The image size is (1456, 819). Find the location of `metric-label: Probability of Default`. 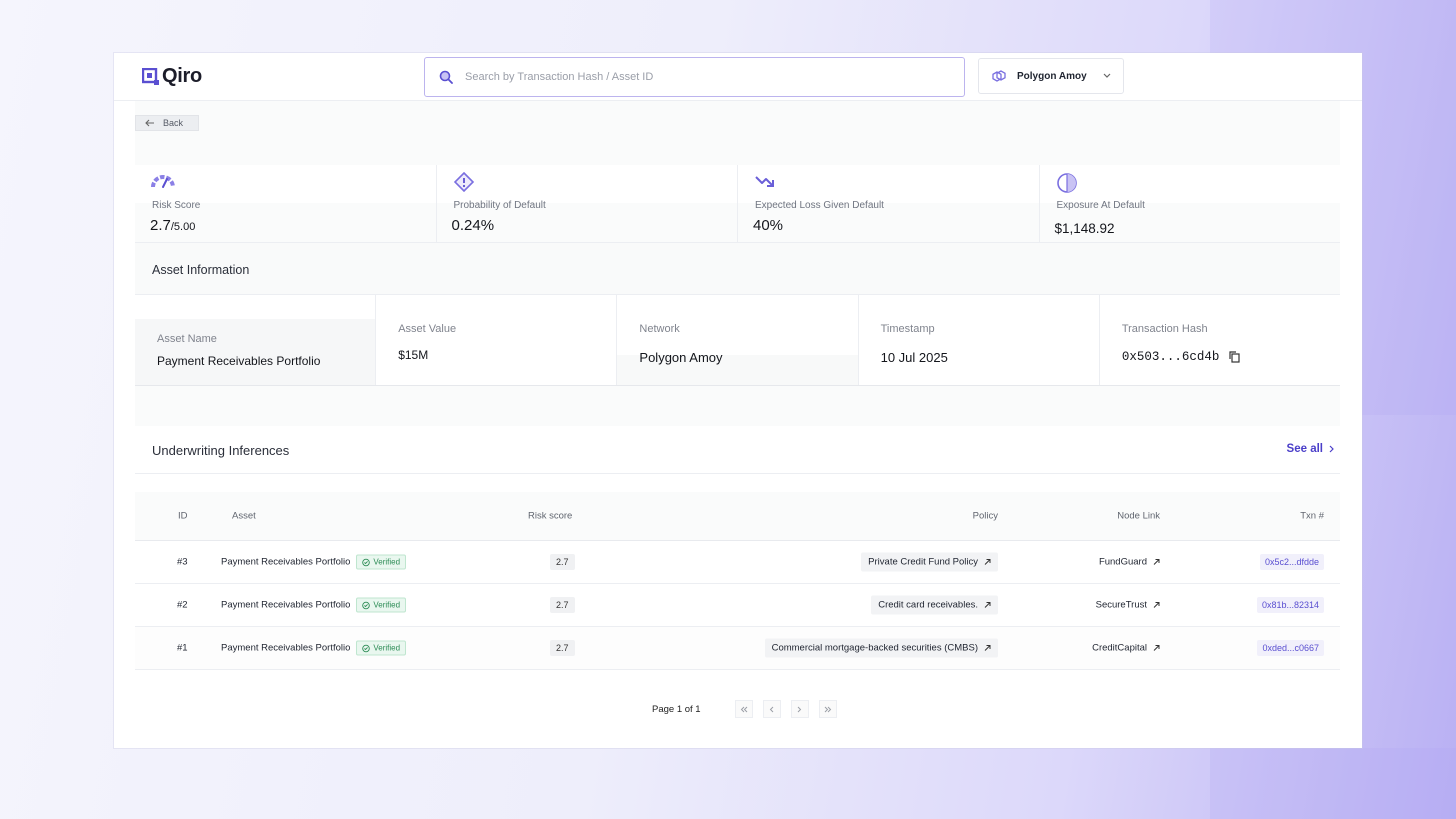

metric-label: Probability of Default is located at coordinates (499, 205).